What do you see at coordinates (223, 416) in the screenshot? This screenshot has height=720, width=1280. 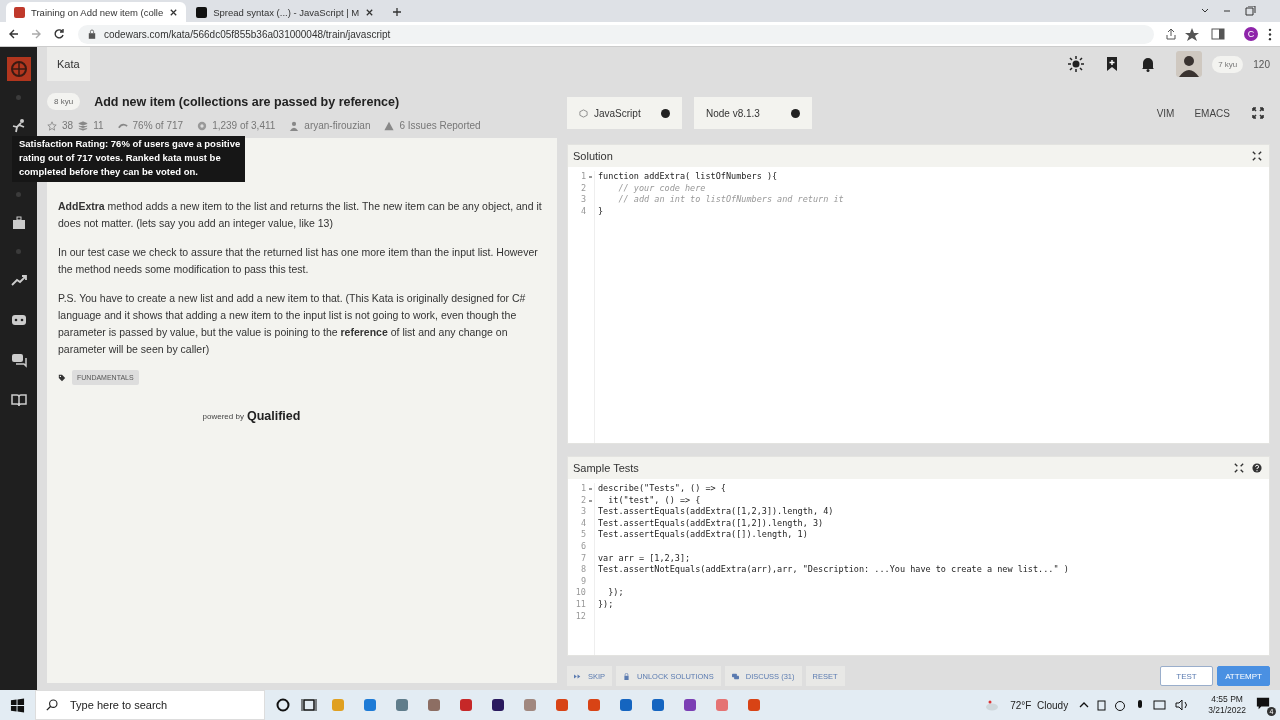 I see `powered-by-label: powered by` at bounding box center [223, 416].